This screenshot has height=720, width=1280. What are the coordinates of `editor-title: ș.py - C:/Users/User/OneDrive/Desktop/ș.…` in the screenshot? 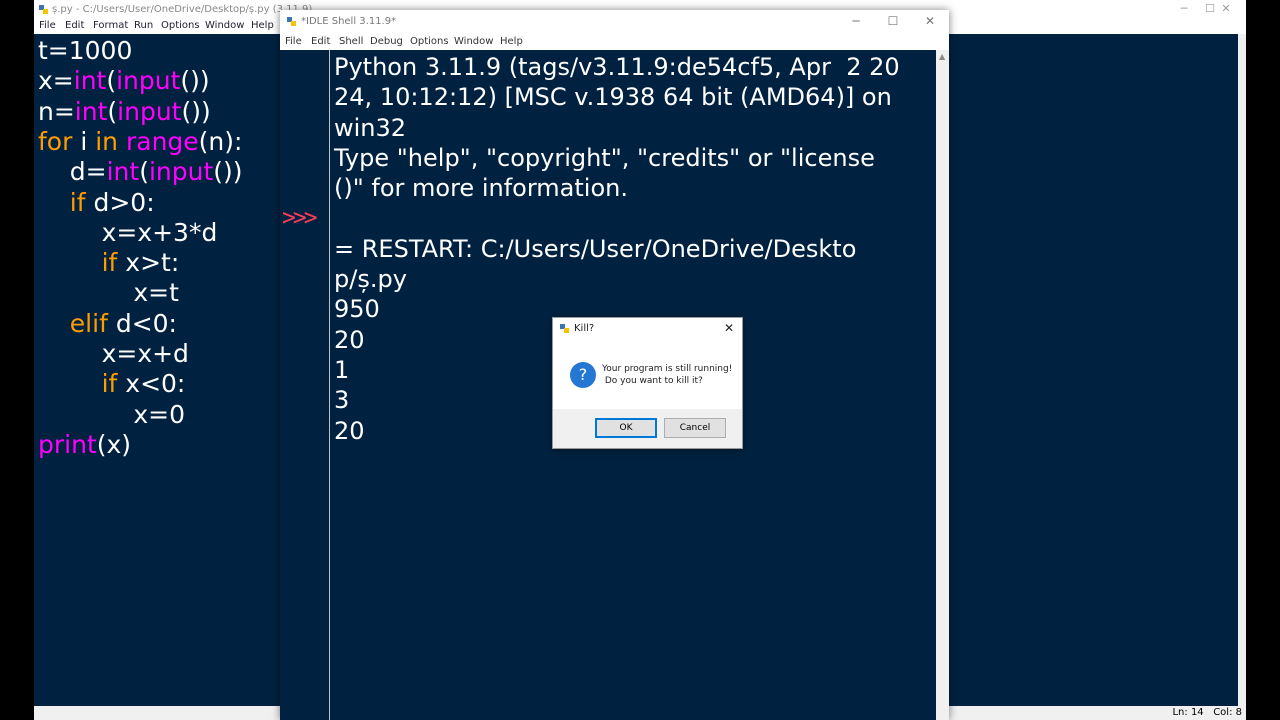 It's located at (182, 9).